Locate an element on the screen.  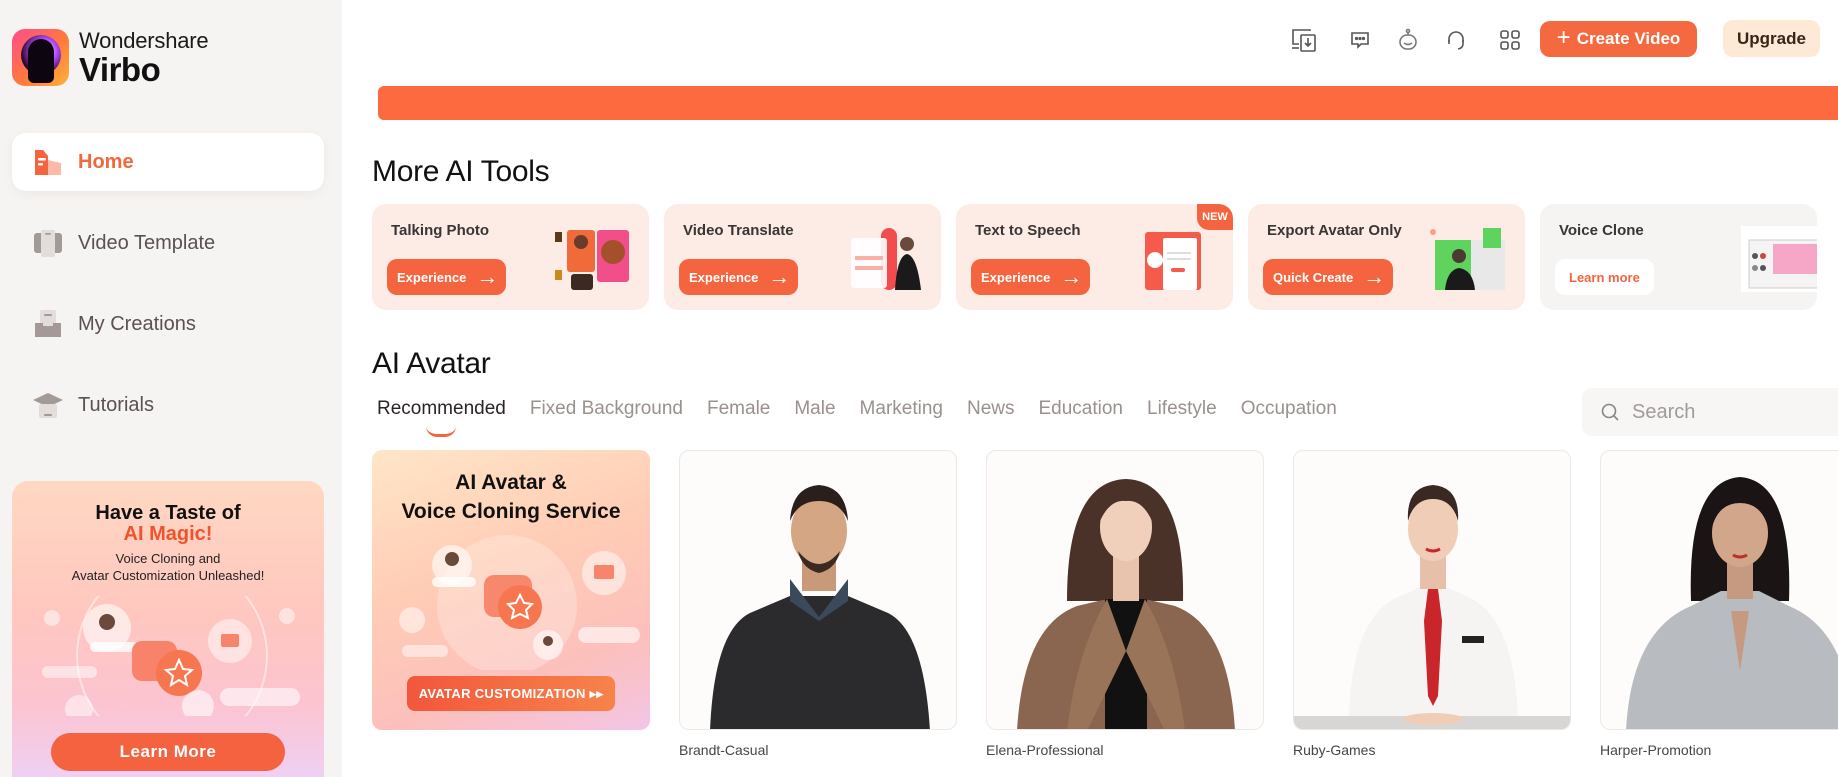
avatar-name: Harper-Promotion is located at coordinates (1656, 750).